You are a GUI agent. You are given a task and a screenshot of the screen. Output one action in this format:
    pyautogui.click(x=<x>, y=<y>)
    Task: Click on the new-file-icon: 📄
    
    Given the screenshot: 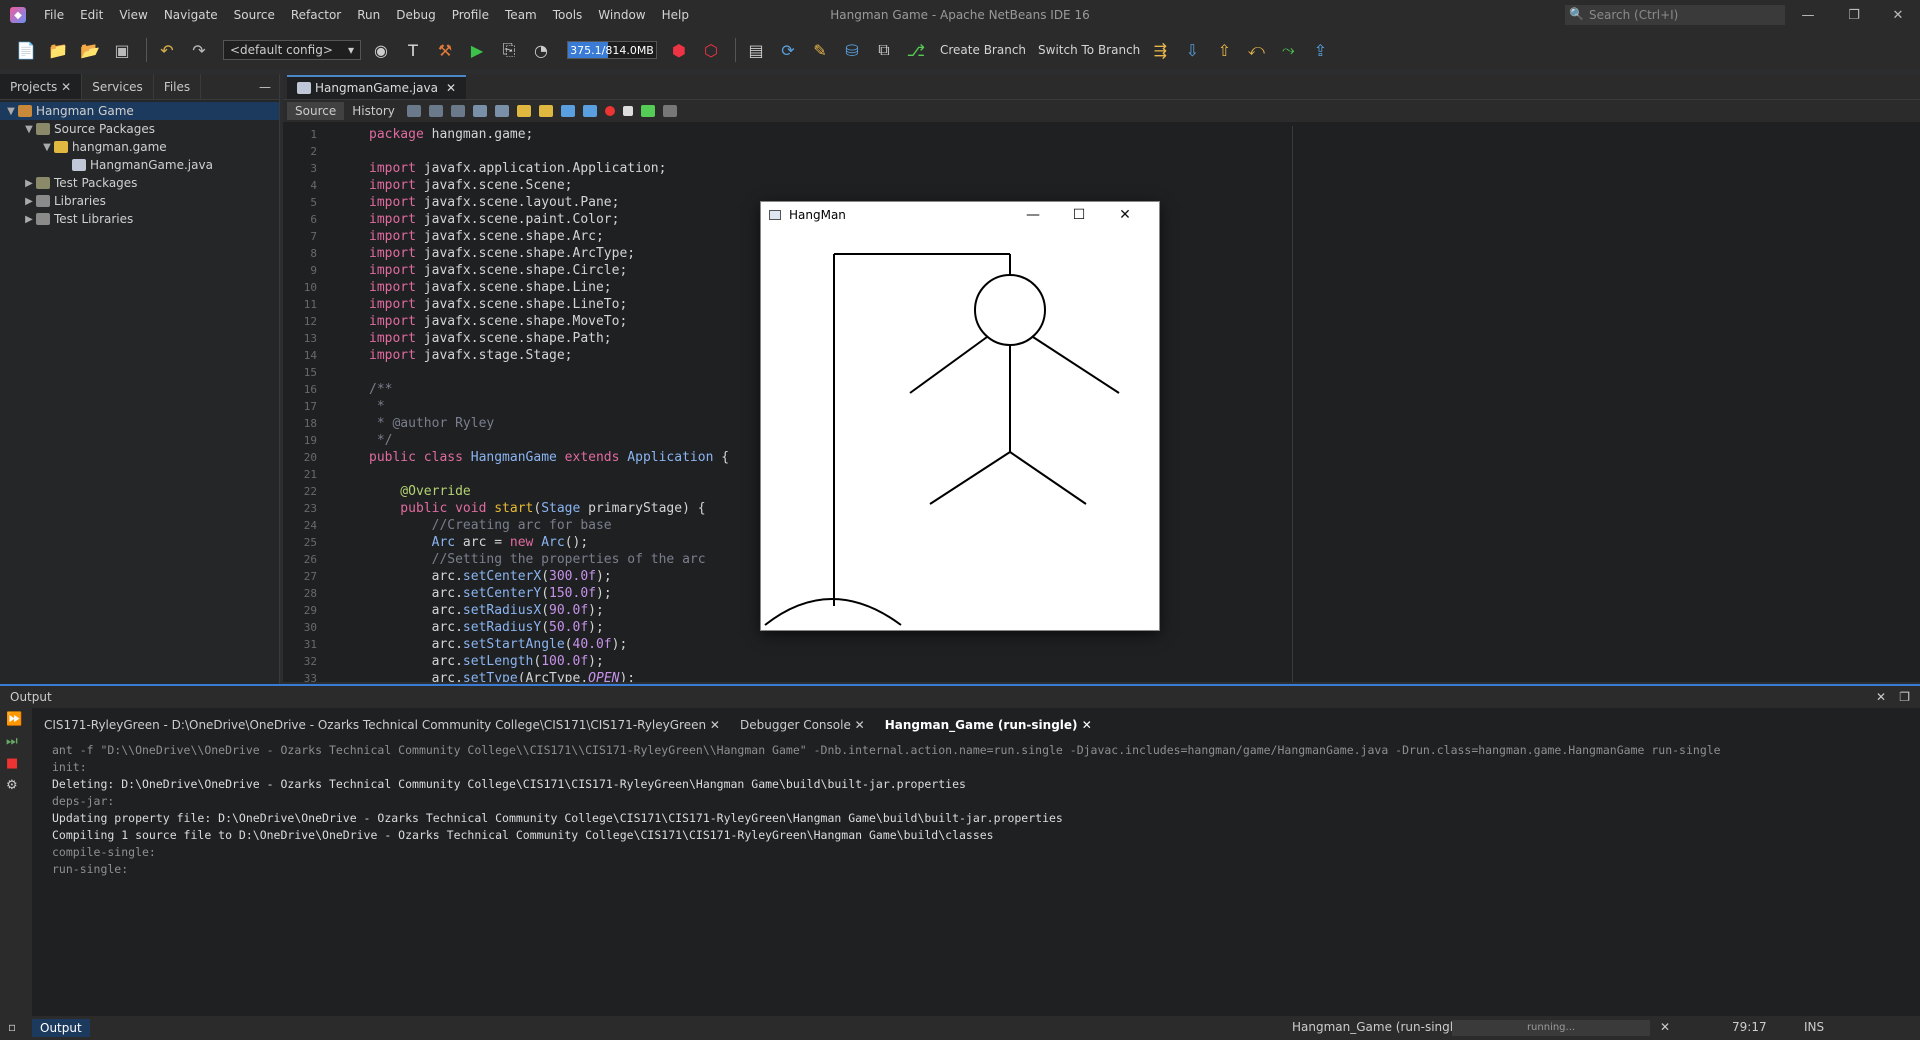 What is the action you would take?
    pyautogui.click(x=26, y=50)
    